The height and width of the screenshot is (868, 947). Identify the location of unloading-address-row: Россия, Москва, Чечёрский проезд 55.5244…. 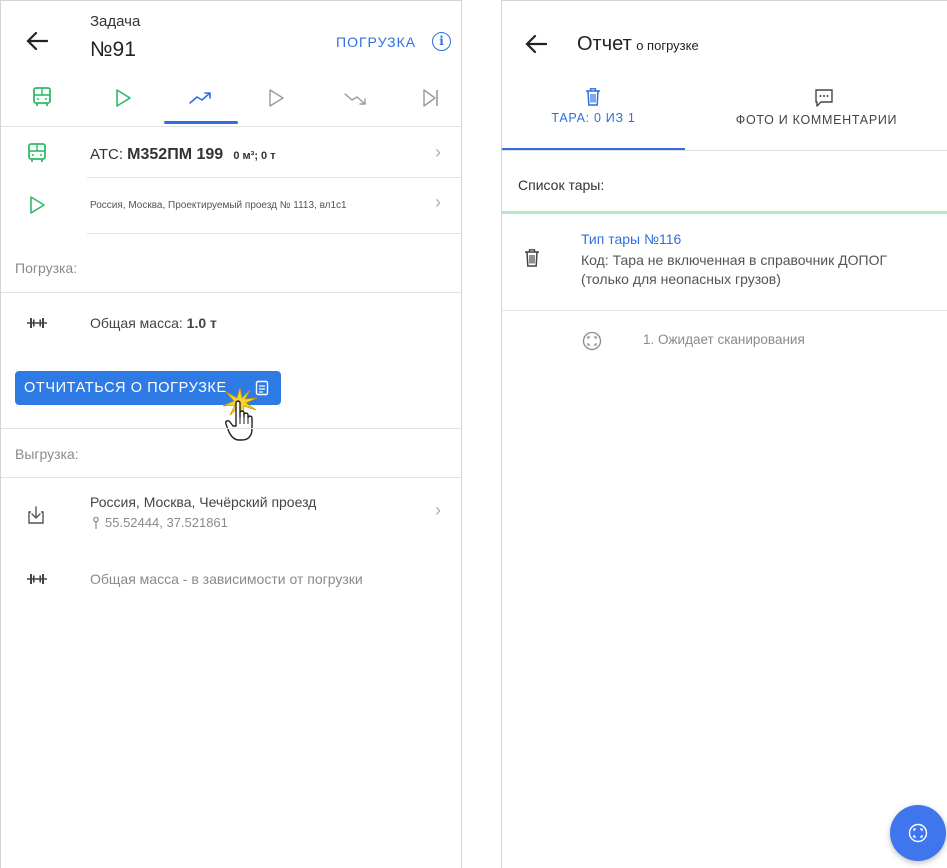
(231, 512).